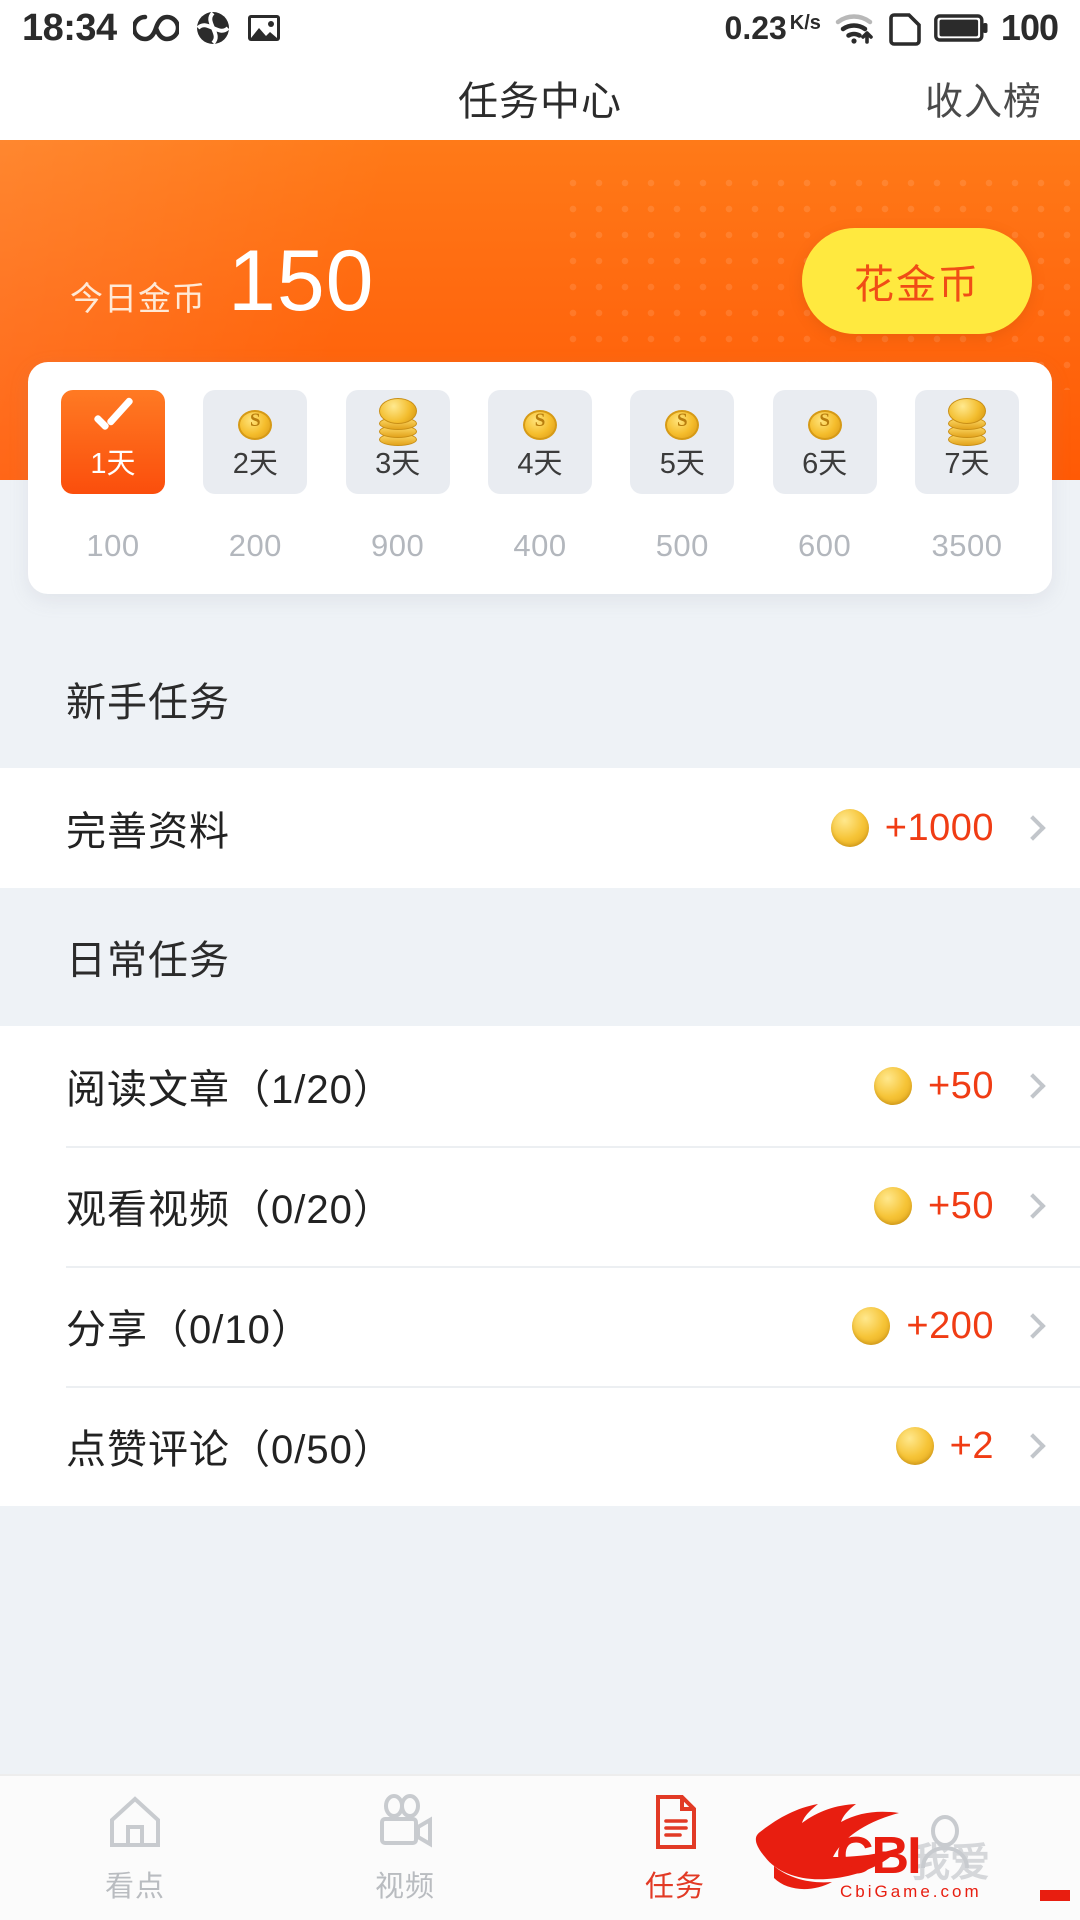 The width and height of the screenshot is (1080, 1920). Describe the element at coordinates (674, 1887) in the screenshot. I see `tab-label: 任务` at that location.